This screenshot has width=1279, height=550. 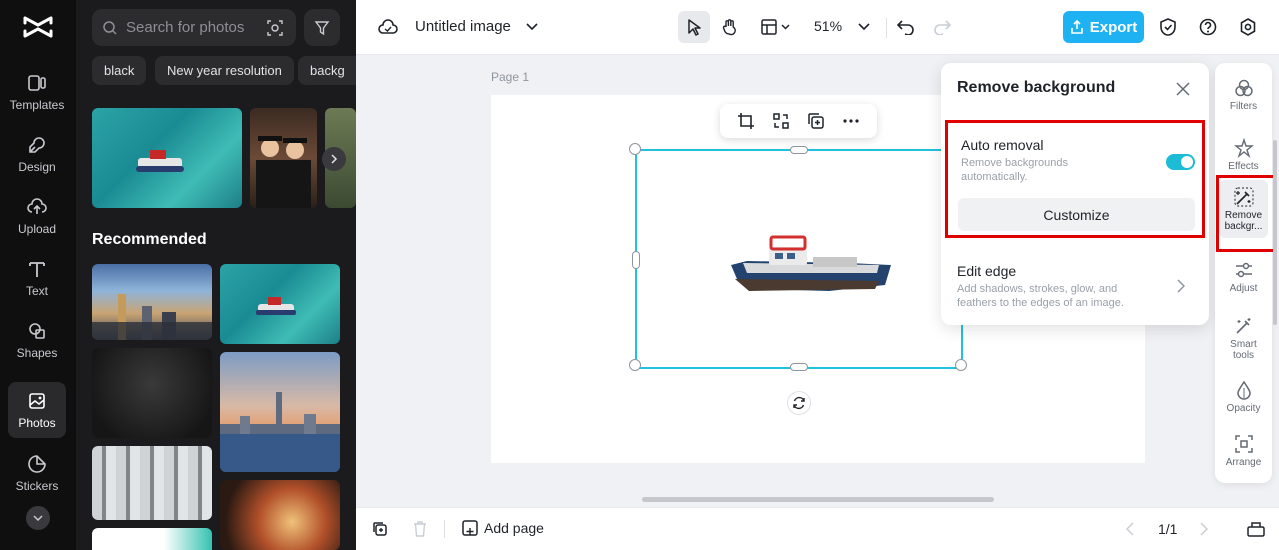 I want to click on add-page-icon, so click(x=470, y=528).